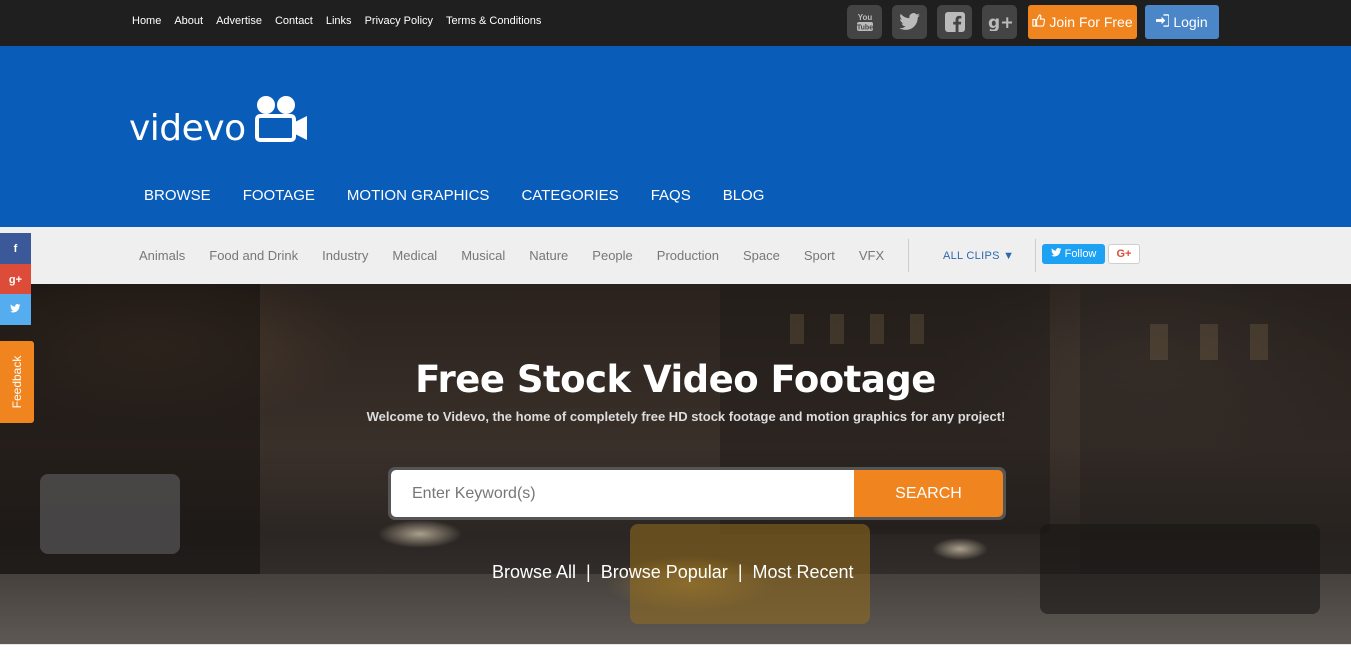 The height and width of the screenshot is (660, 1351). Describe the element at coordinates (418, 195) in the screenshot. I see `nav-motion-graphics: MOTION GRAPHICS` at that location.